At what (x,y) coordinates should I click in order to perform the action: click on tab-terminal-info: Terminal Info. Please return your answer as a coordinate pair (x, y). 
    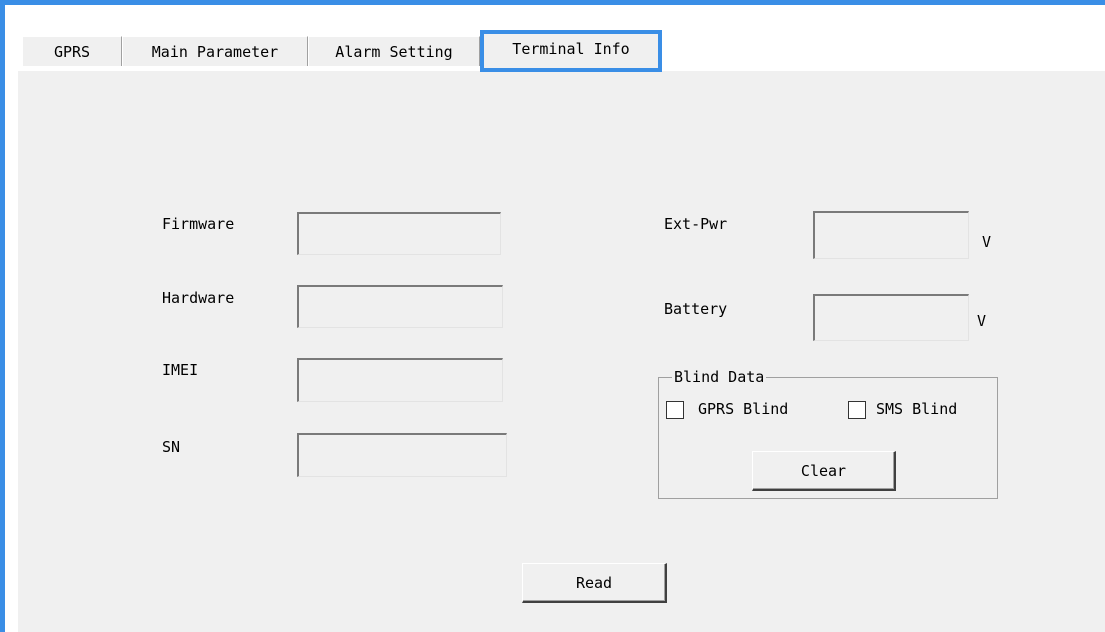
    Looking at the image, I should click on (571, 51).